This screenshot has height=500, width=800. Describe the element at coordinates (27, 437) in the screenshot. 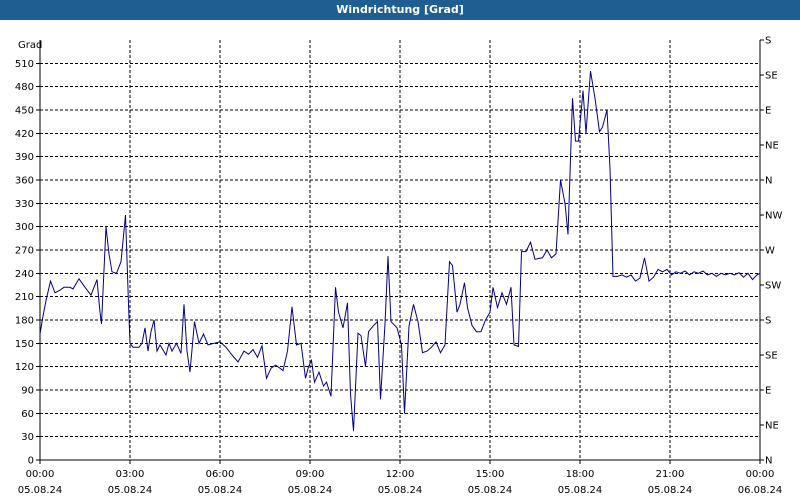

I see `y-tick-label: 30` at that location.